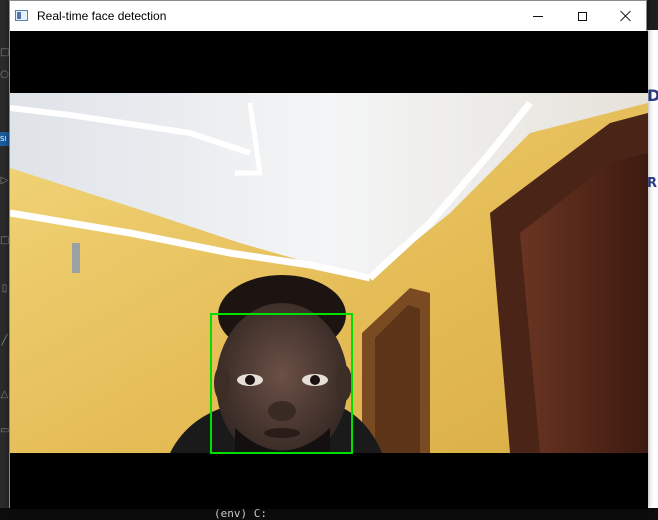 The image size is (658, 520). I want to click on window-title: Real-time face detection, so click(102, 16).